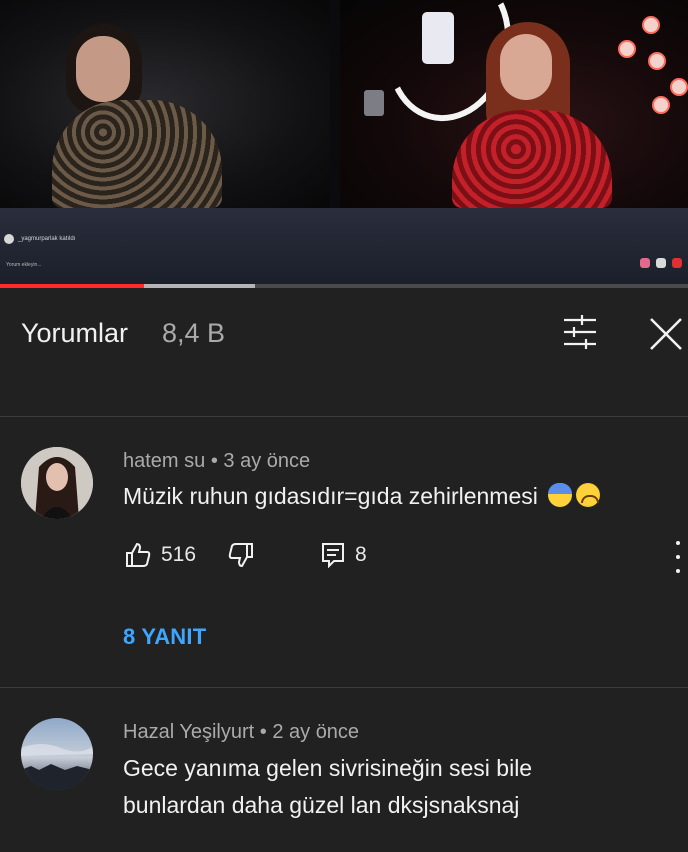 This screenshot has width=688, height=852. What do you see at coordinates (344, 687) in the screenshot?
I see `comment-divider` at bounding box center [344, 687].